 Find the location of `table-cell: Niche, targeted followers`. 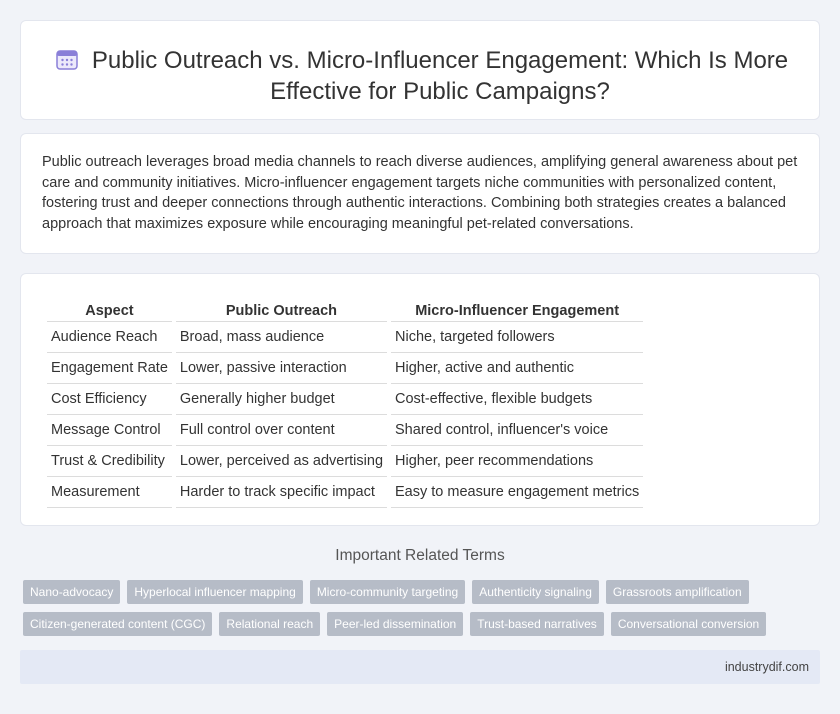

table-cell: Niche, targeted followers is located at coordinates (517, 337).